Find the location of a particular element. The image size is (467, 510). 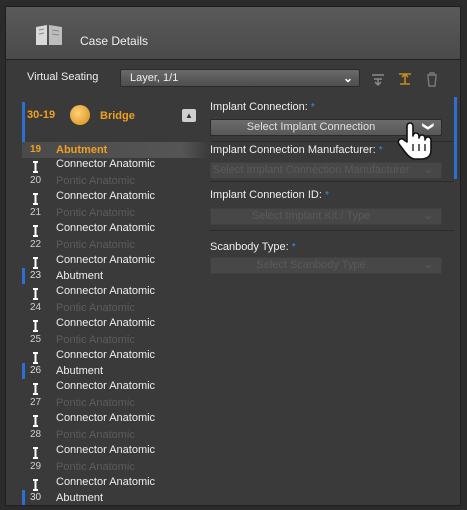

tooth-item-27: 27 Pontic Anatomic is located at coordinates (116, 403).